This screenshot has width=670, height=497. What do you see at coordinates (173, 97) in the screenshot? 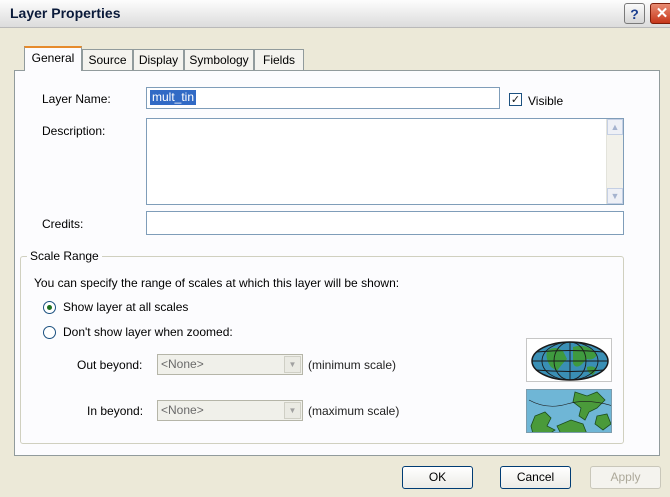
I see `layer-name-value: mult_tin` at bounding box center [173, 97].